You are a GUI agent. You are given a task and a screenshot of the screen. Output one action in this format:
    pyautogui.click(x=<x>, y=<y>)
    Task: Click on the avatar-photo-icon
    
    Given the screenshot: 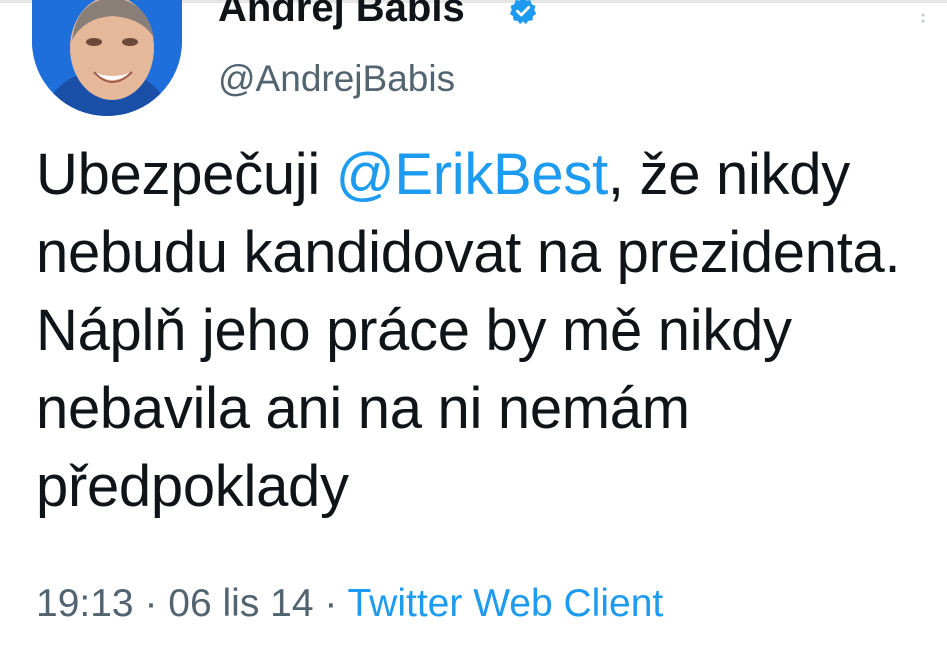 What is the action you would take?
    pyautogui.click(x=107, y=58)
    